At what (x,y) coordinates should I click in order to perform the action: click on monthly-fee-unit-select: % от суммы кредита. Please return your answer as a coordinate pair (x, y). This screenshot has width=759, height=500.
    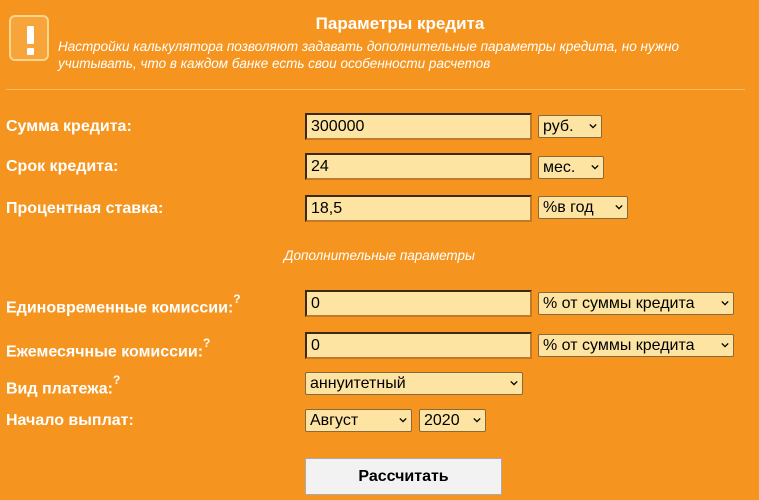
    Looking at the image, I should click on (636, 345).